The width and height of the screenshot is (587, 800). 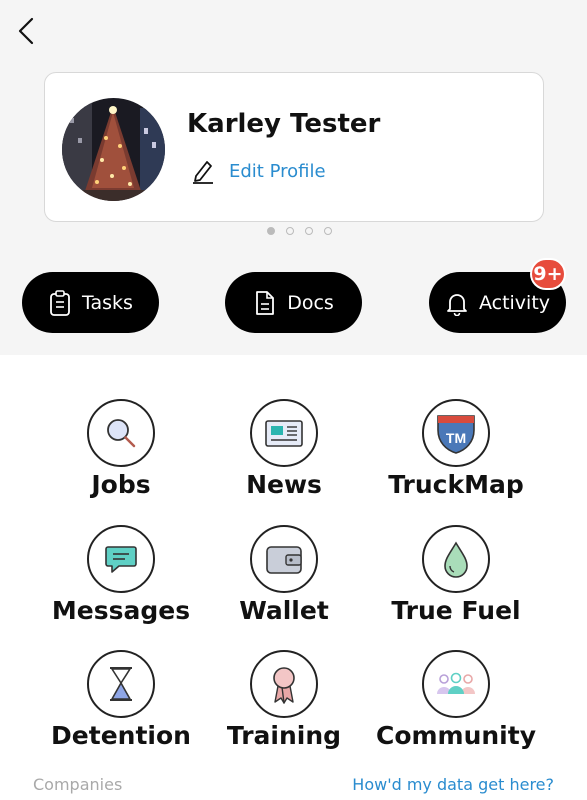 What do you see at coordinates (284, 433) in the screenshot?
I see `newspaper-icon` at bounding box center [284, 433].